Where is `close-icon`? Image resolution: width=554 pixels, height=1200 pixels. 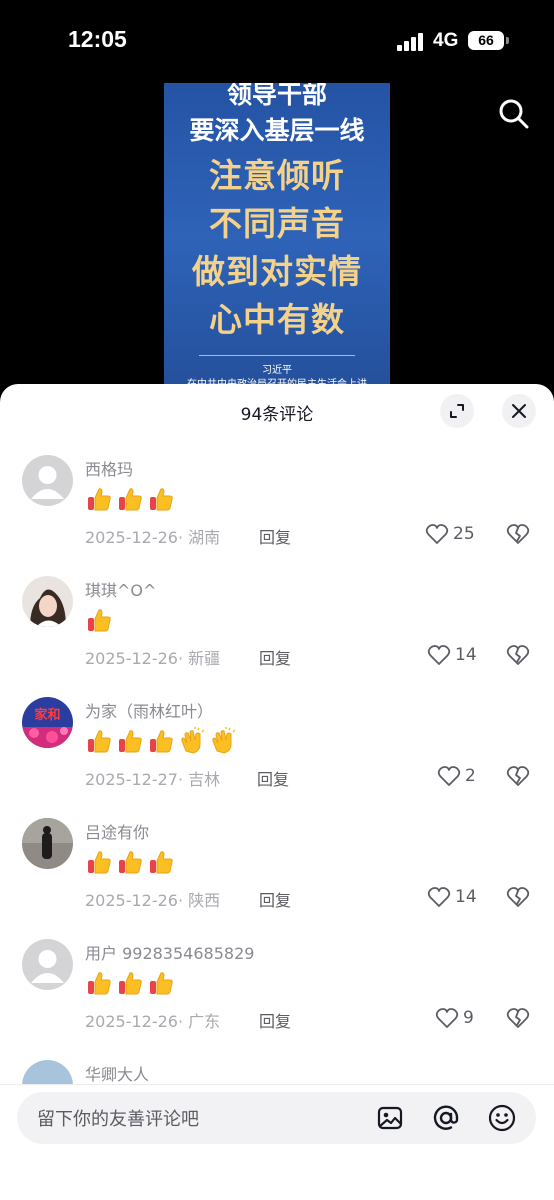 close-icon is located at coordinates (519, 411).